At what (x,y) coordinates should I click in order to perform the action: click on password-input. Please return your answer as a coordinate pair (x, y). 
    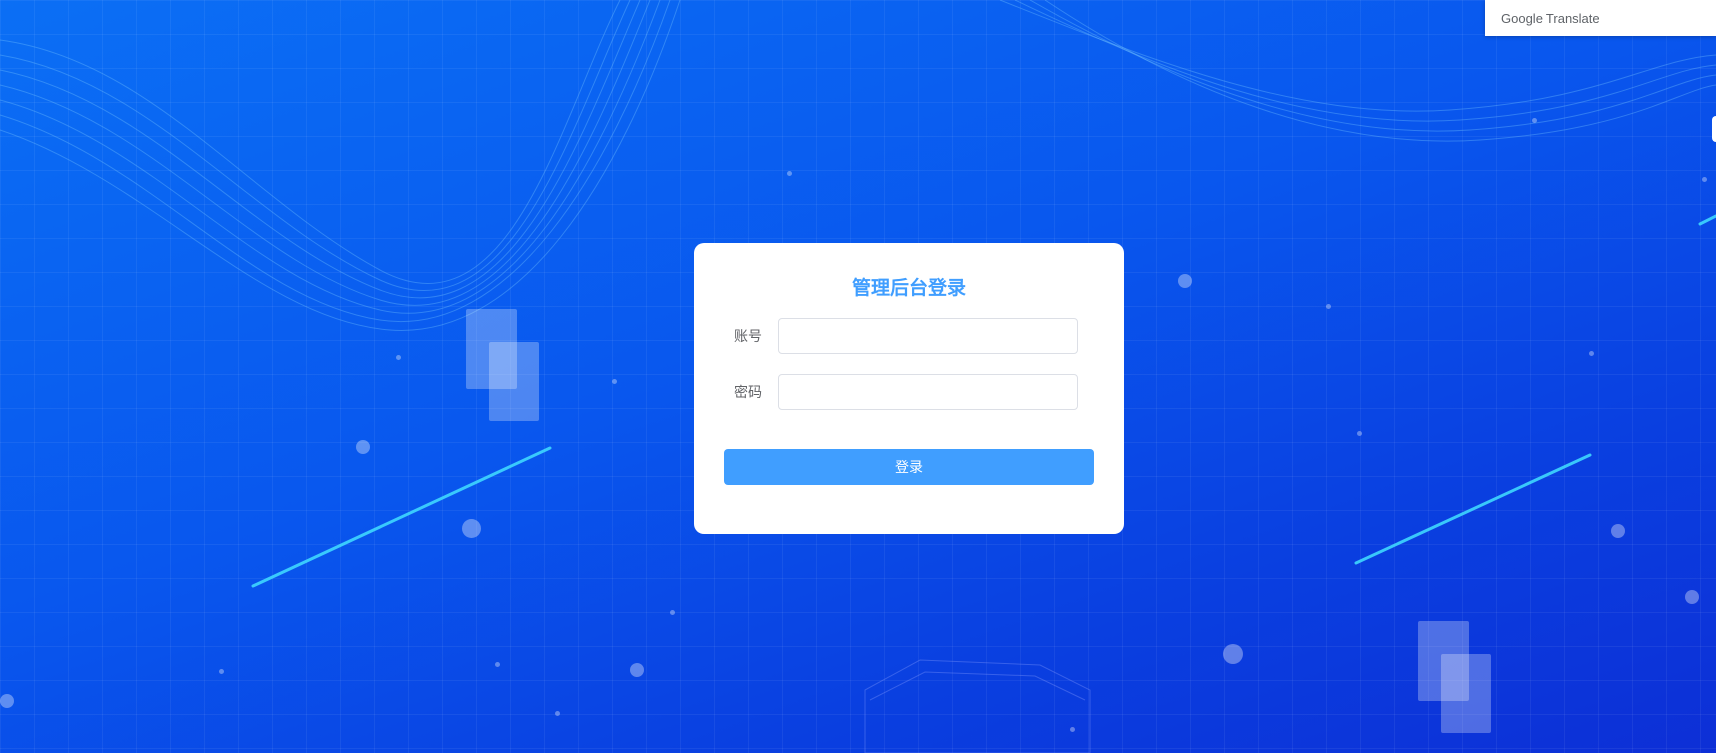
    Looking at the image, I should click on (928, 392).